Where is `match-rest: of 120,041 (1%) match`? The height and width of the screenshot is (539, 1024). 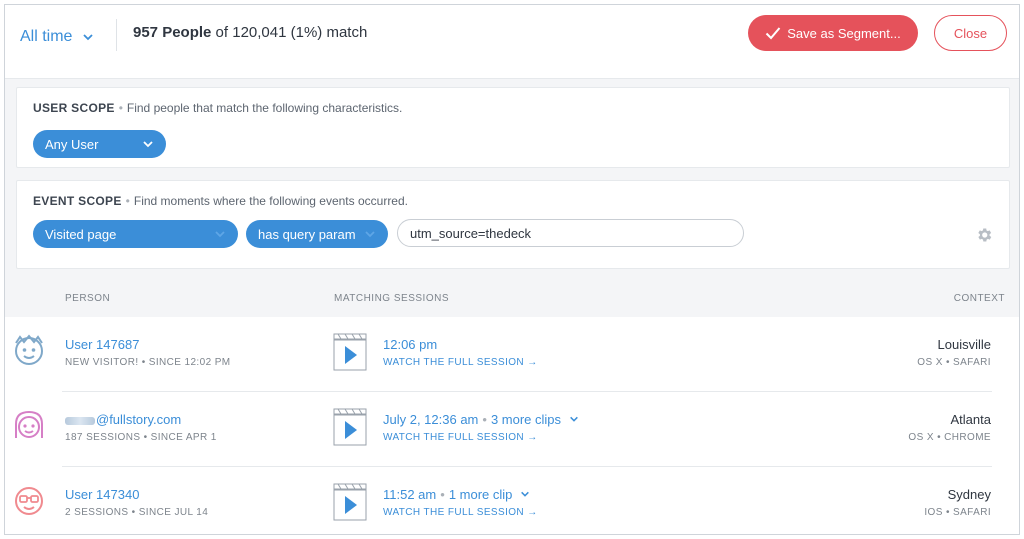
match-rest: of 120,041 (1%) match is located at coordinates (289, 32).